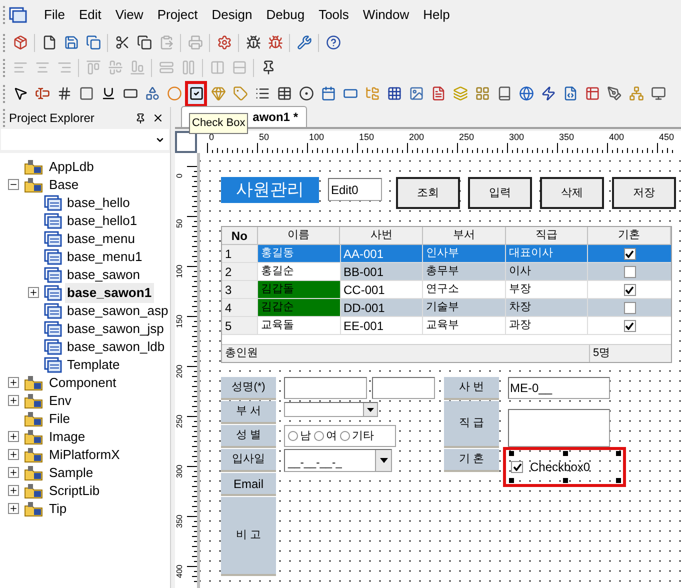 The height and width of the screenshot is (588, 681). What do you see at coordinates (240, 290) in the screenshot?
I see `grid-cell: 3` at bounding box center [240, 290].